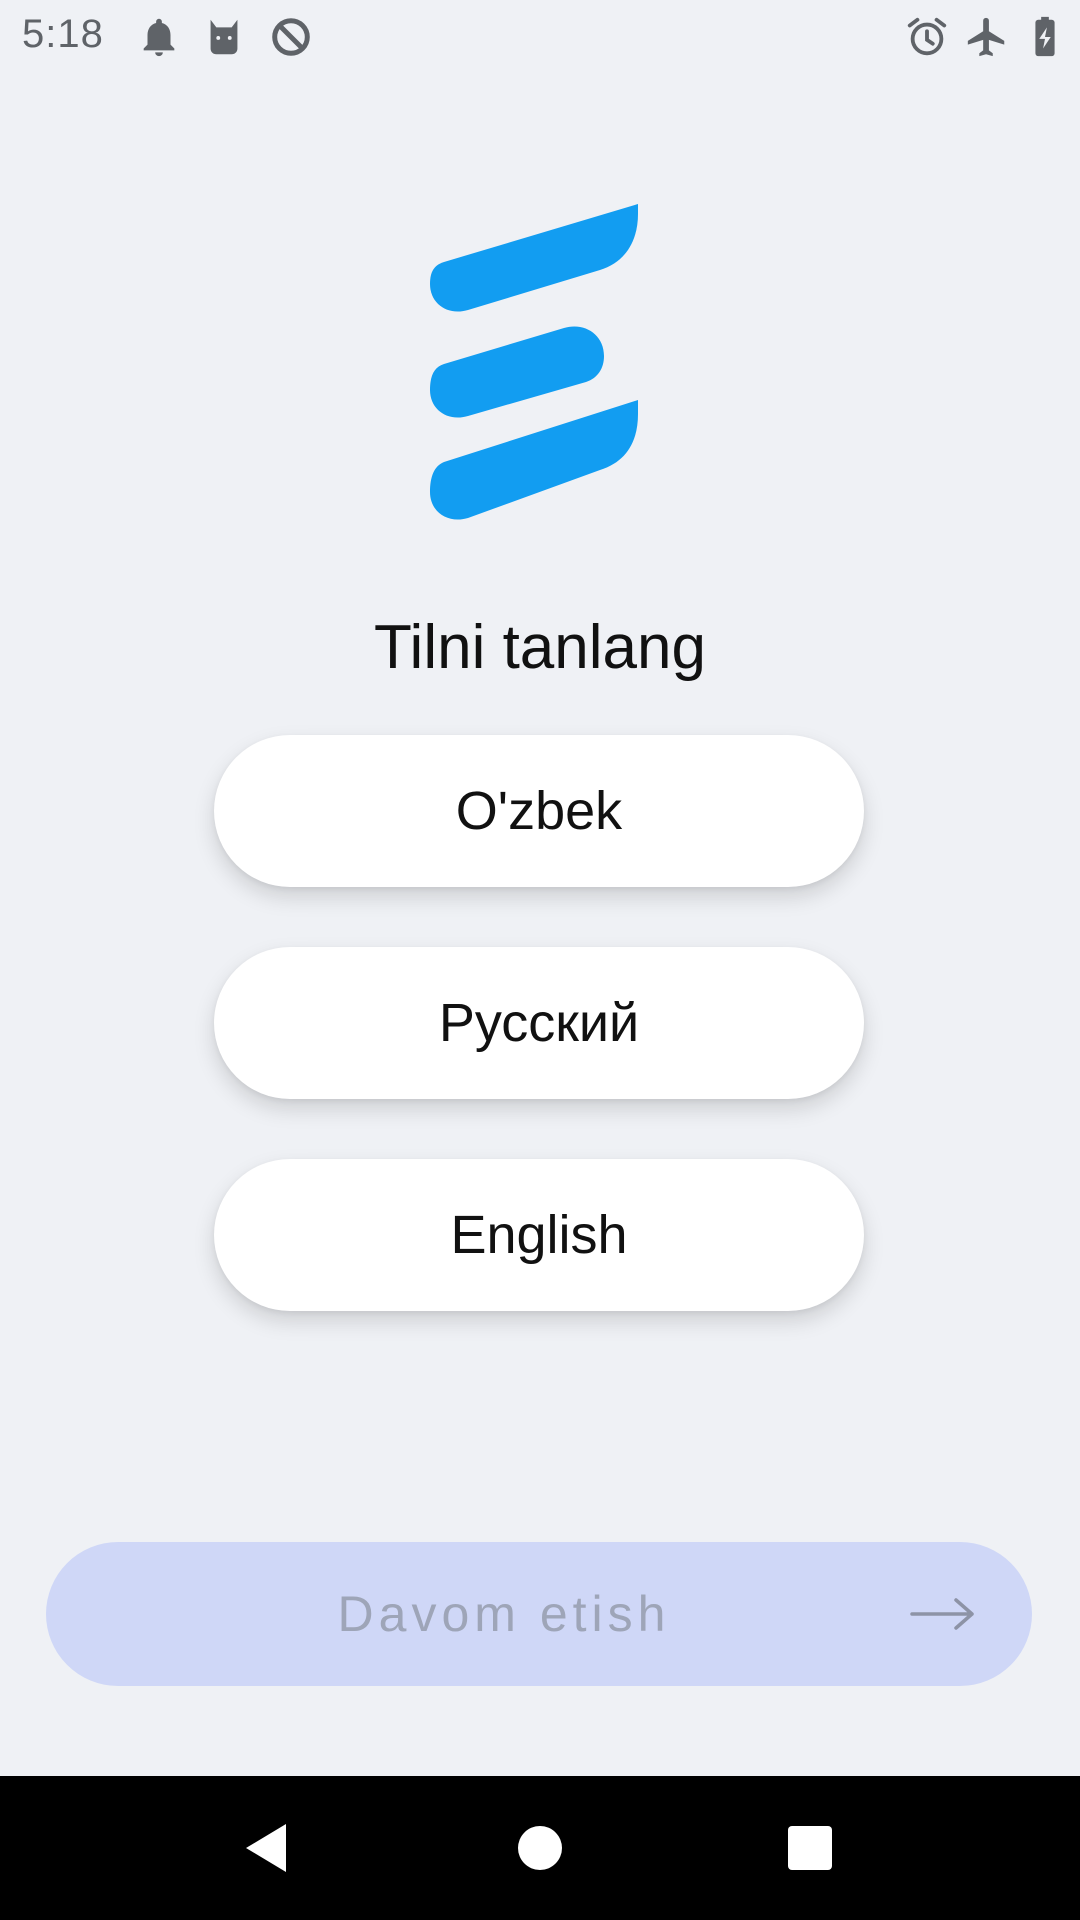 The image size is (1080, 1920). Describe the element at coordinates (540, 37) in the screenshot. I see `status-bar: 5:18` at that location.